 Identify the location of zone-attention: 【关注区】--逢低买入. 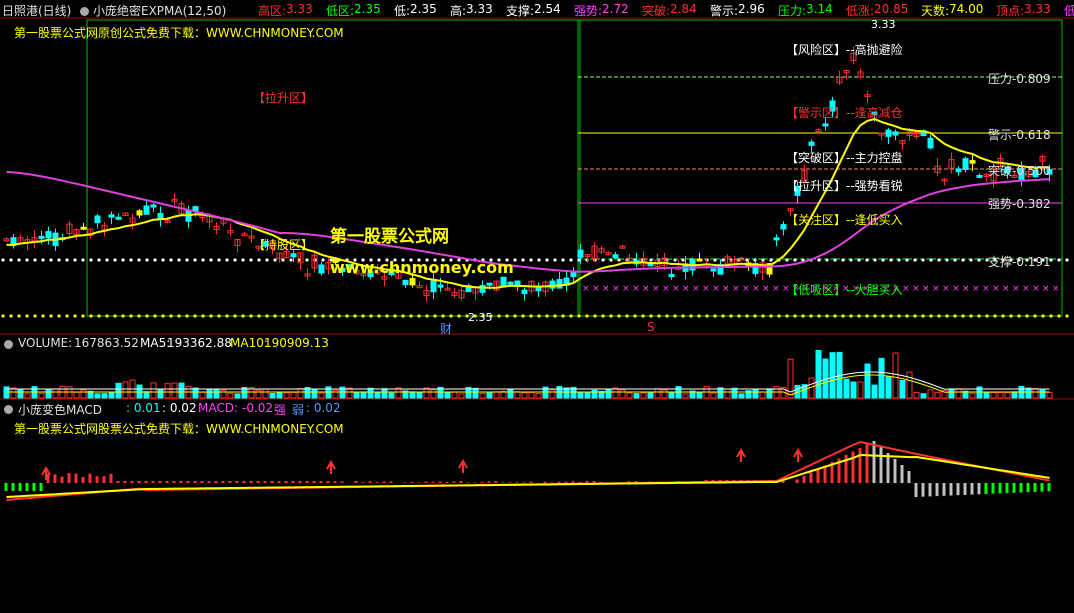
(844, 220).